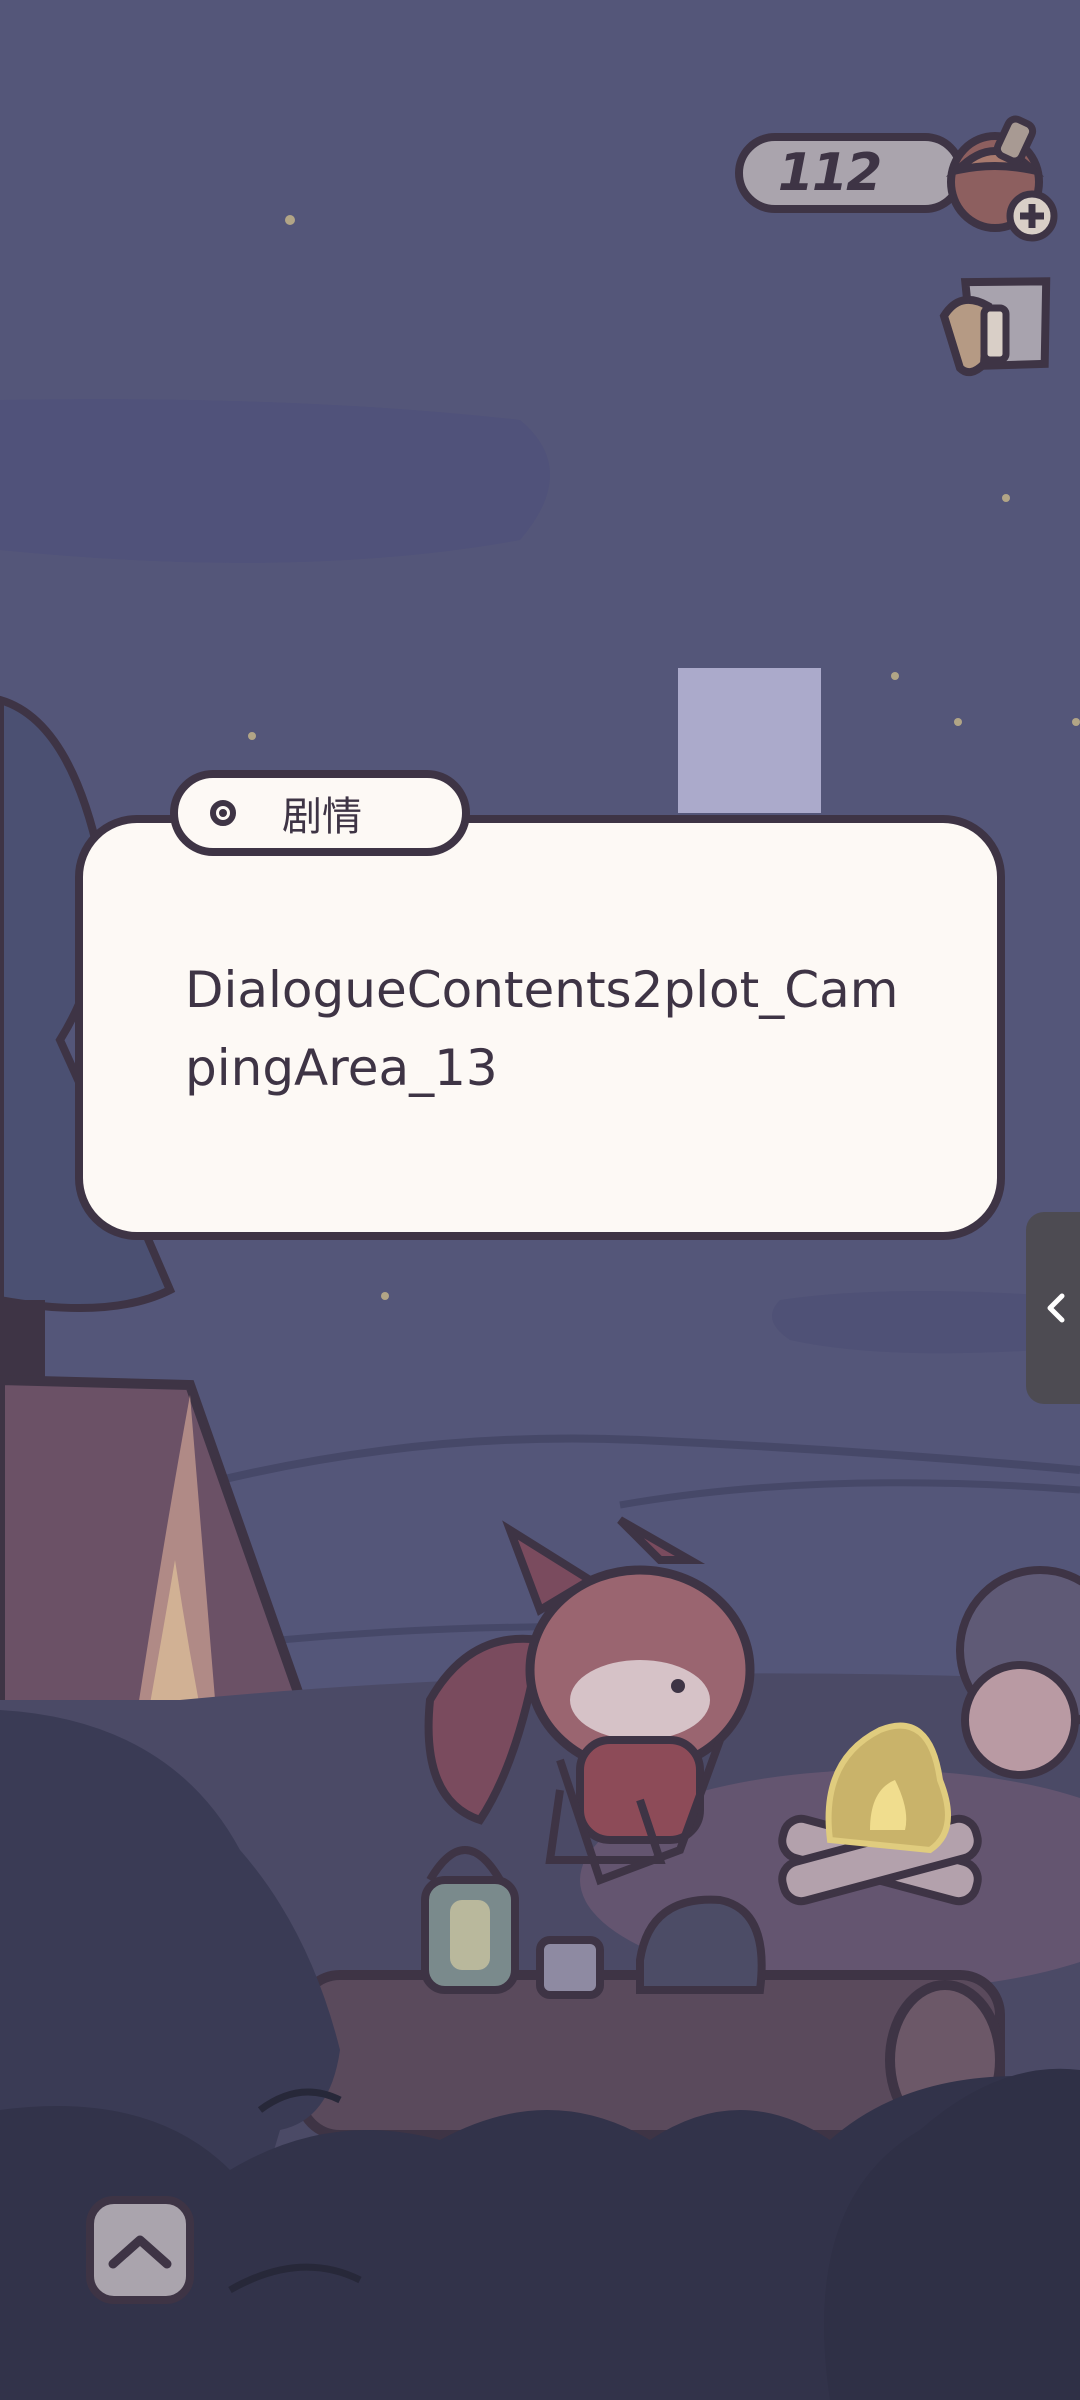 This screenshot has height=2400, width=1080. I want to click on flag-icon, so click(995, 327).